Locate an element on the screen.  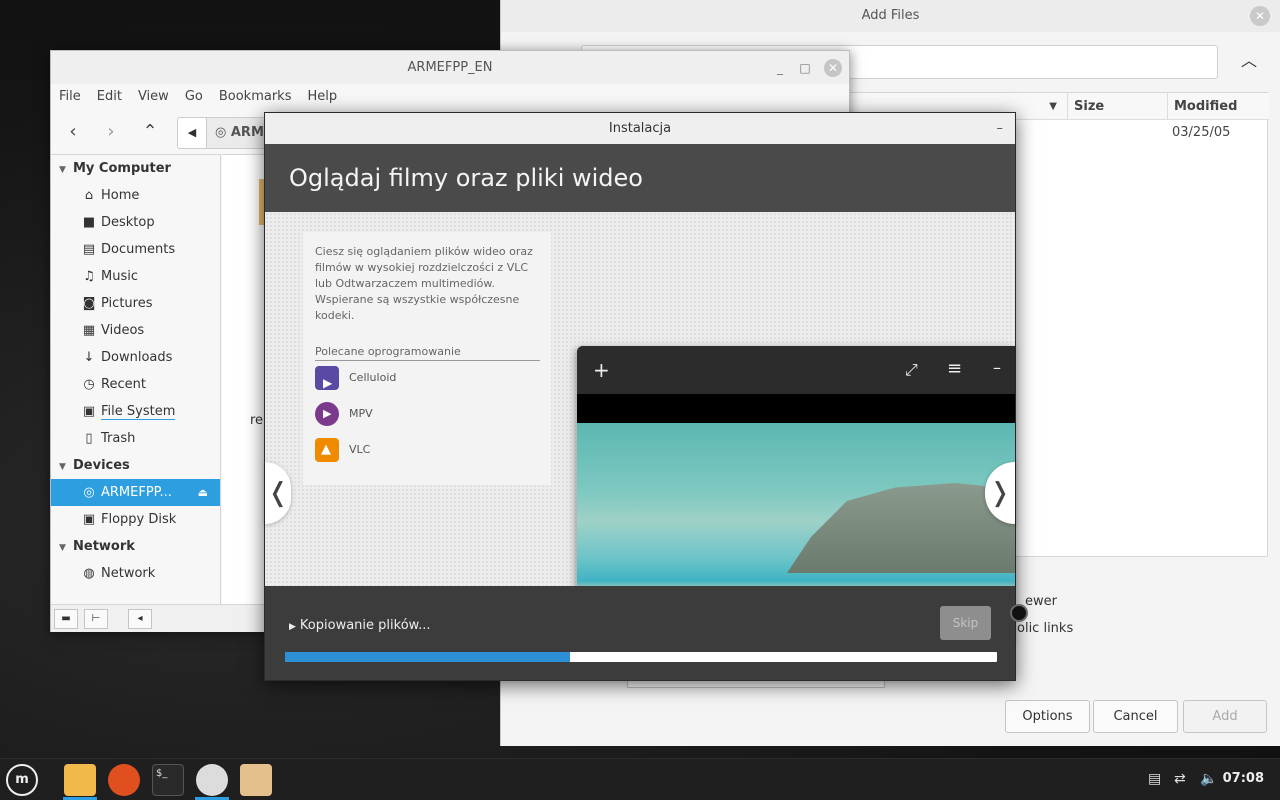
path-left-icon: ◀ is located at coordinates (192, 133).